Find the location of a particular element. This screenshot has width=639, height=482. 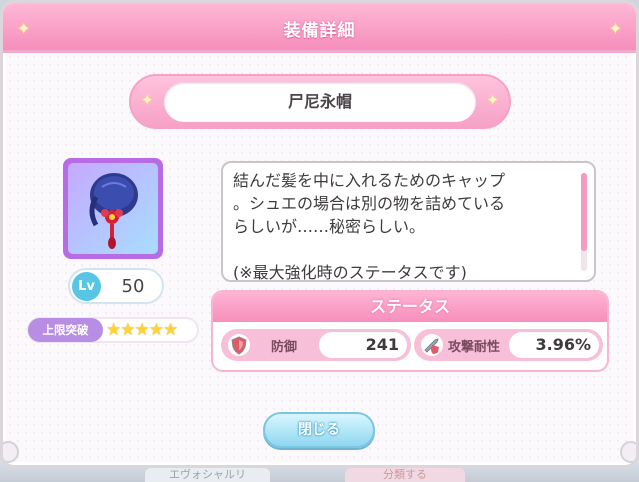

stat-defense: 防御 241 is located at coordinates (316, 345).